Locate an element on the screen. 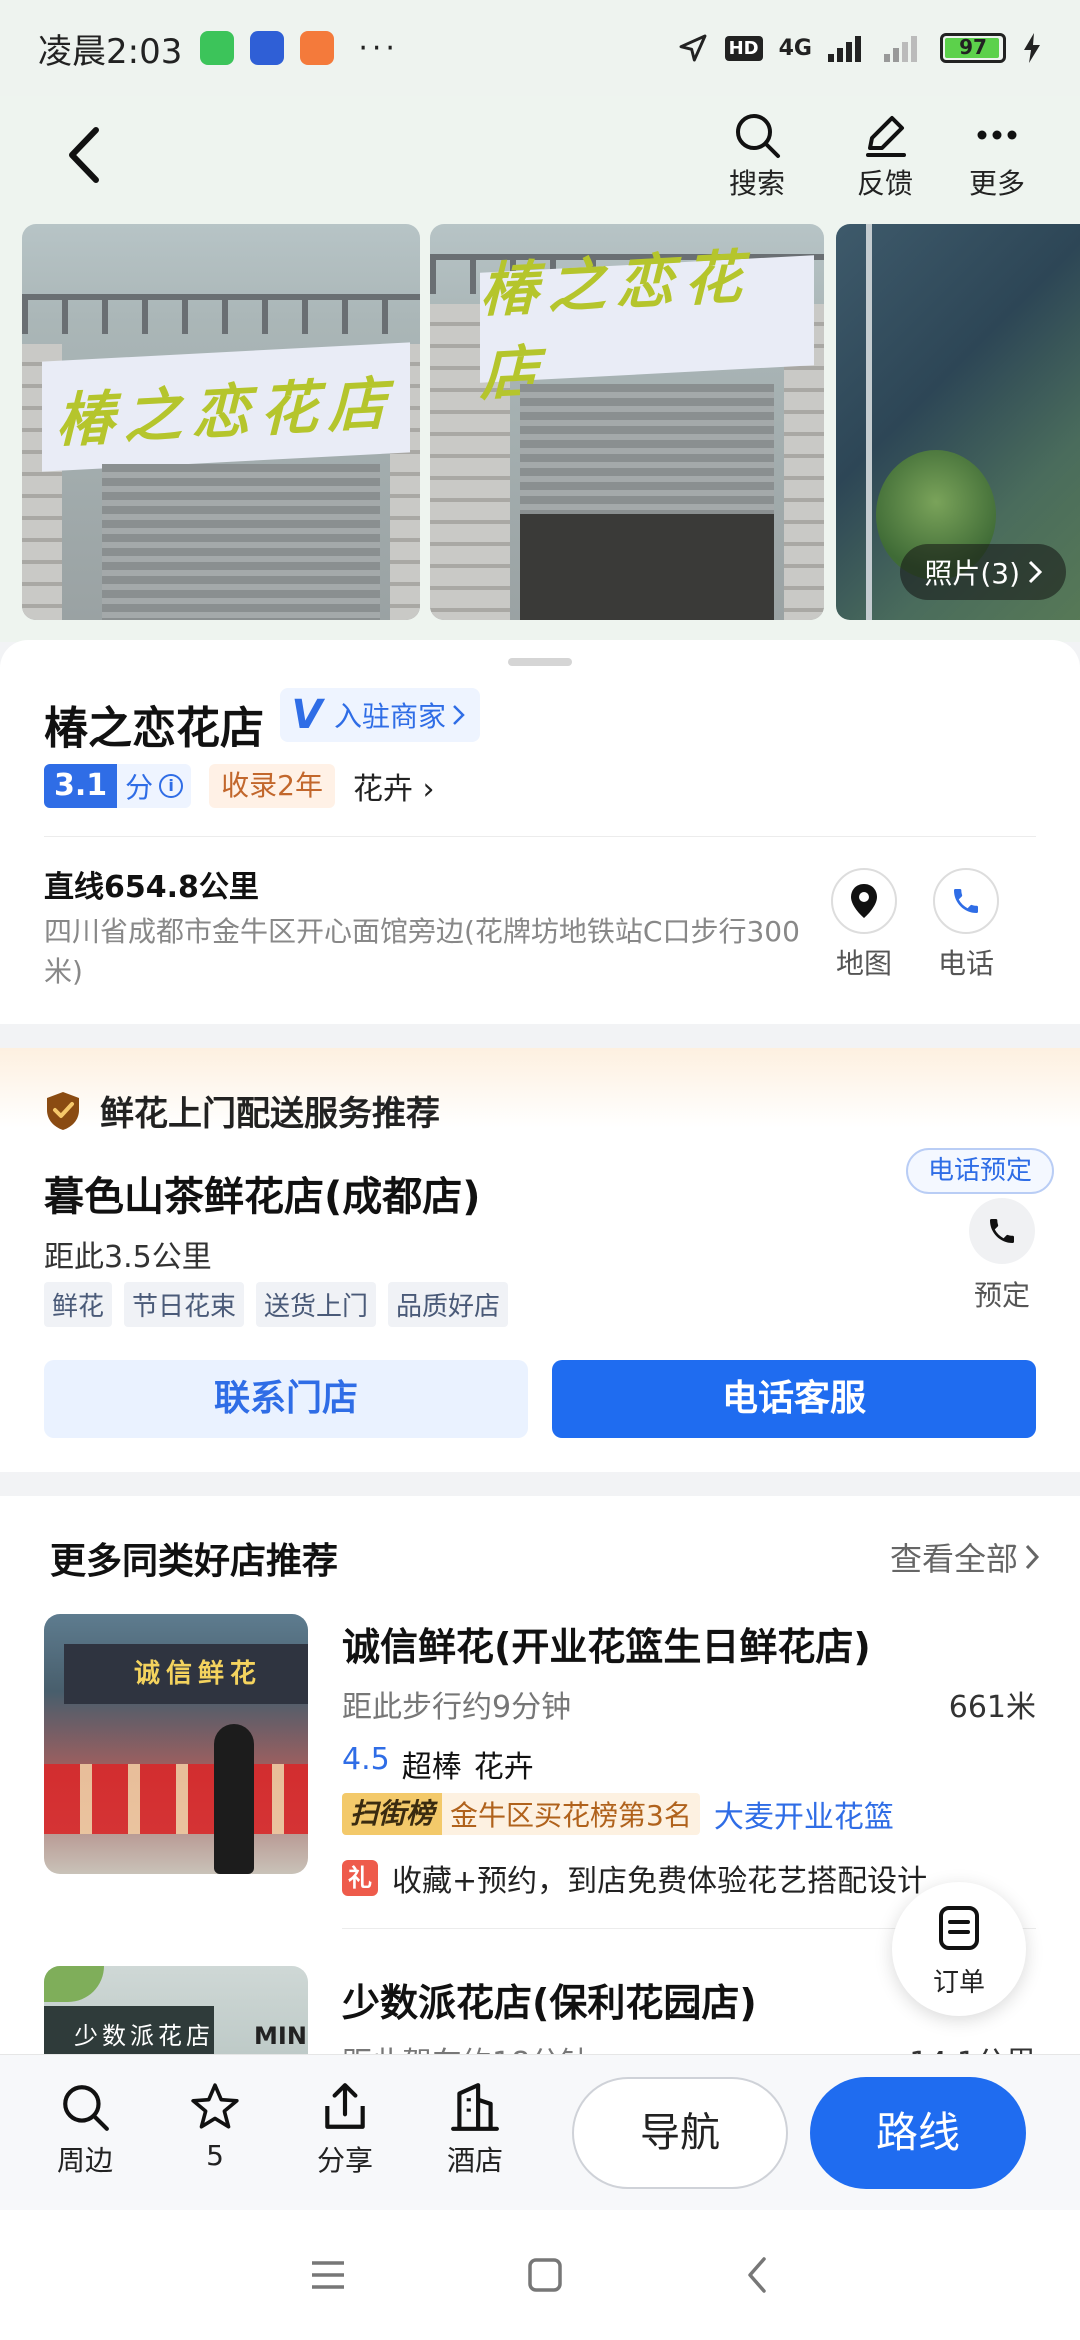  hotel-building-icon is located at coordinates (475, 2107).